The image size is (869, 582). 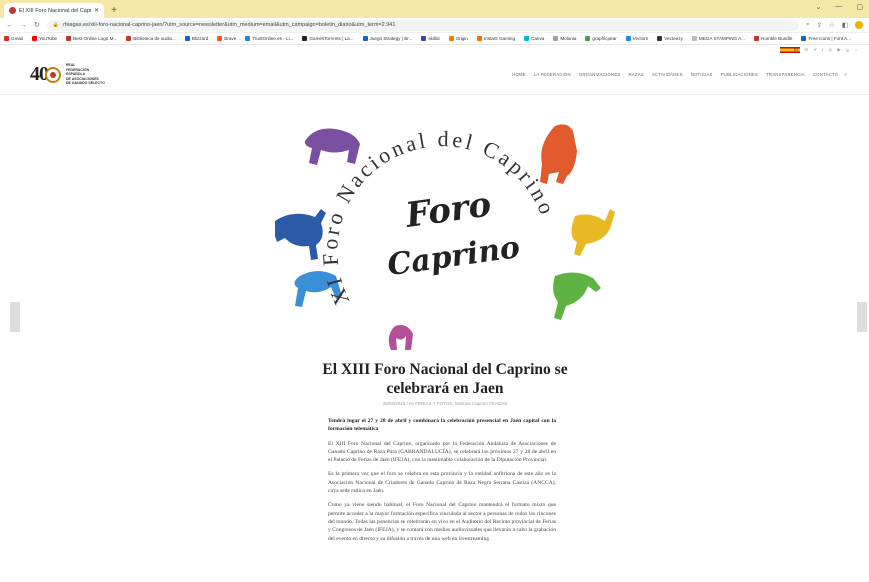 I want to click on lock-icon: 🔒, so click(x=56, y=25).